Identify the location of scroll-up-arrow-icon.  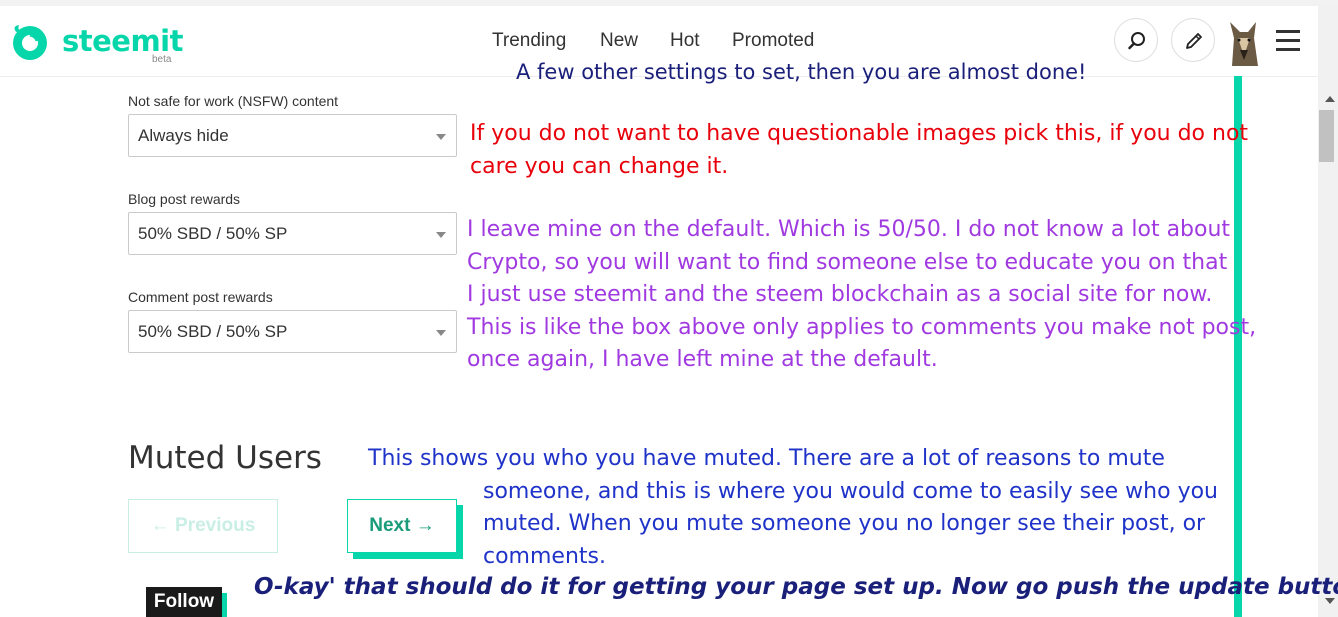
(1330, 99).